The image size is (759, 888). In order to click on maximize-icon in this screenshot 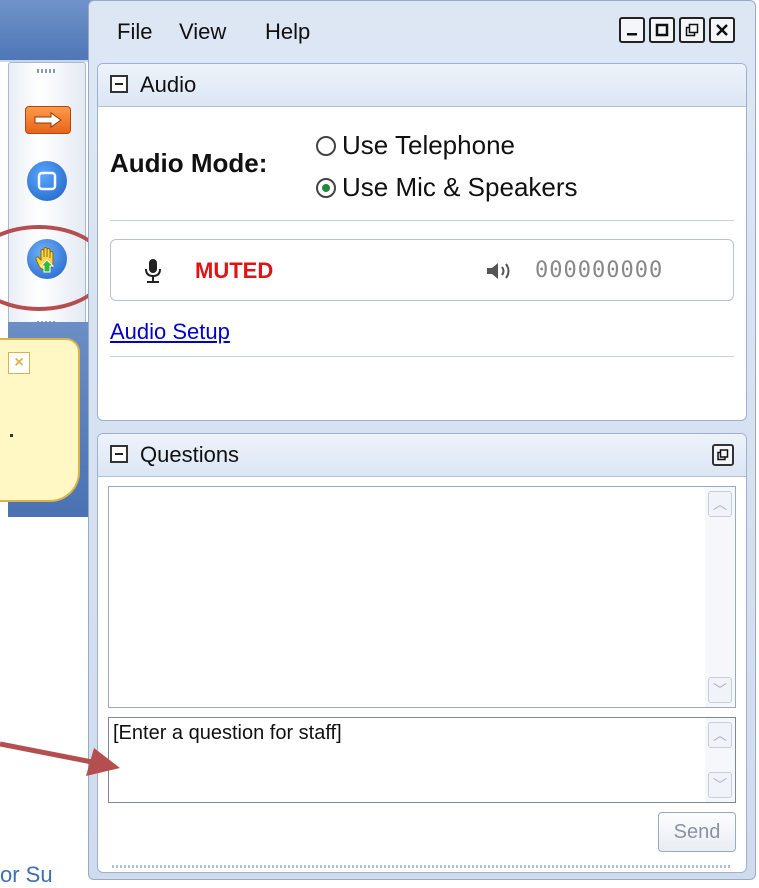, I will do `click(662, 30)`.